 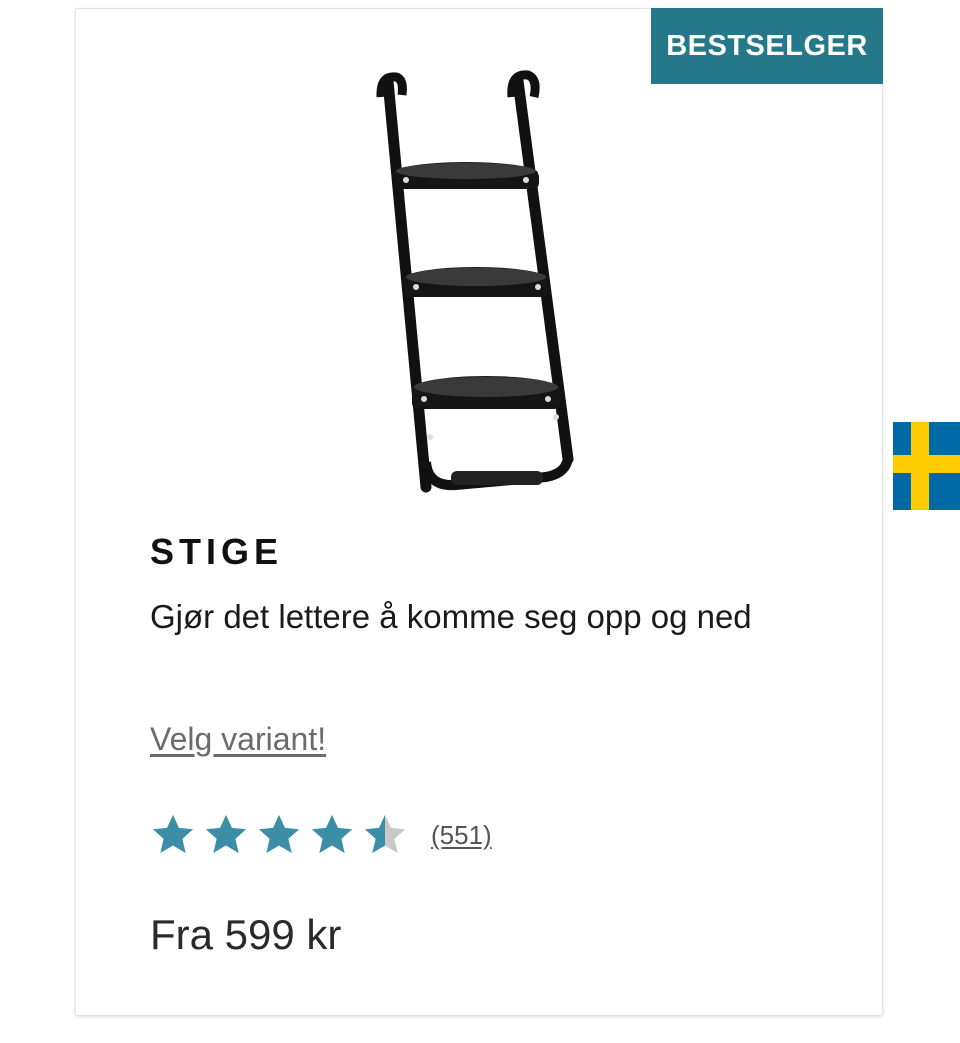 I want to click on sweden-flag-icon, so click(x=926, y=466).